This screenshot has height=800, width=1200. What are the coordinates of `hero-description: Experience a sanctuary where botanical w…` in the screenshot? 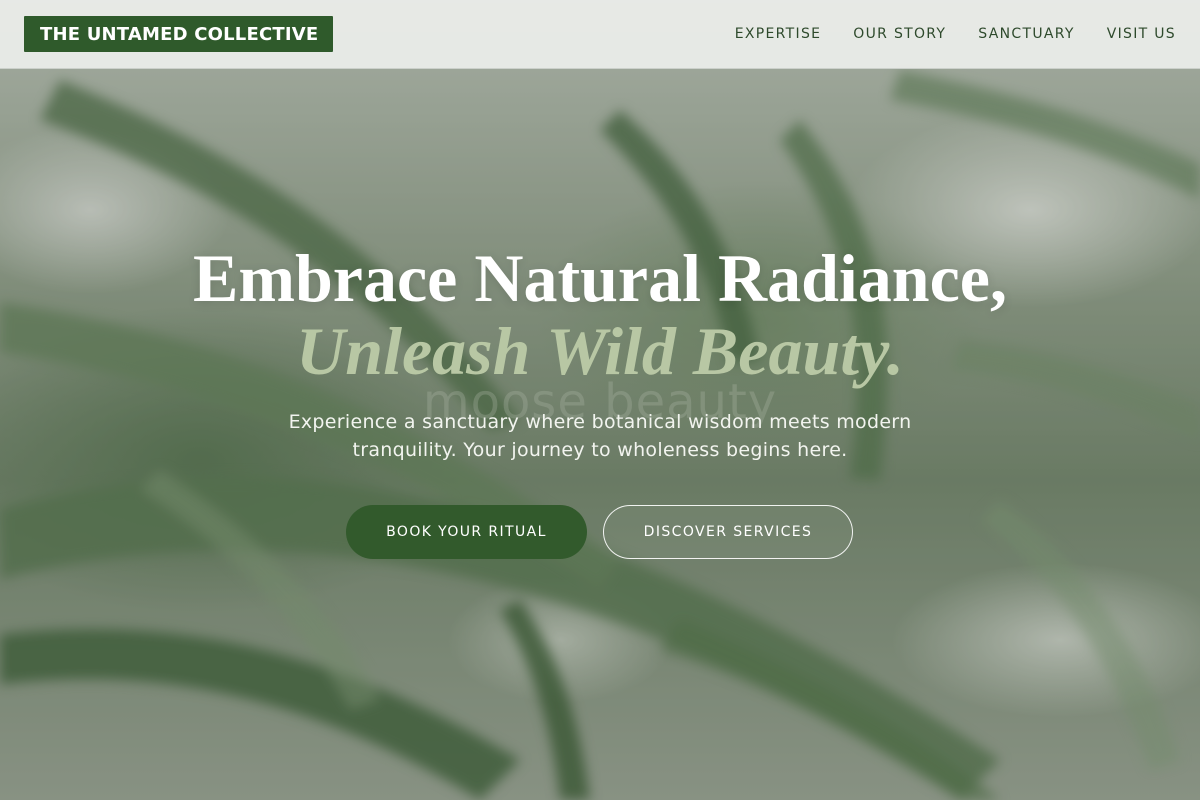 It's located at (600, 436).